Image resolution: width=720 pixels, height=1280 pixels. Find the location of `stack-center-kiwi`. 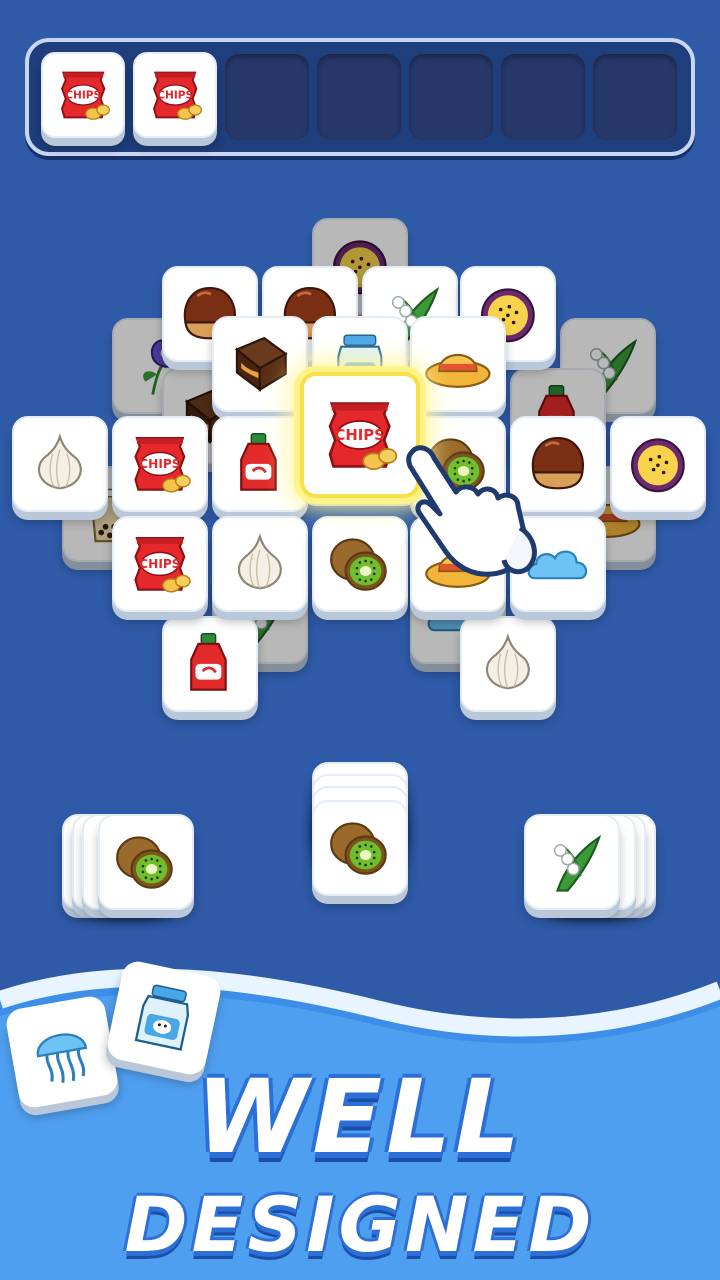

stack-center-kiwi is located at coordinates (360, 848).